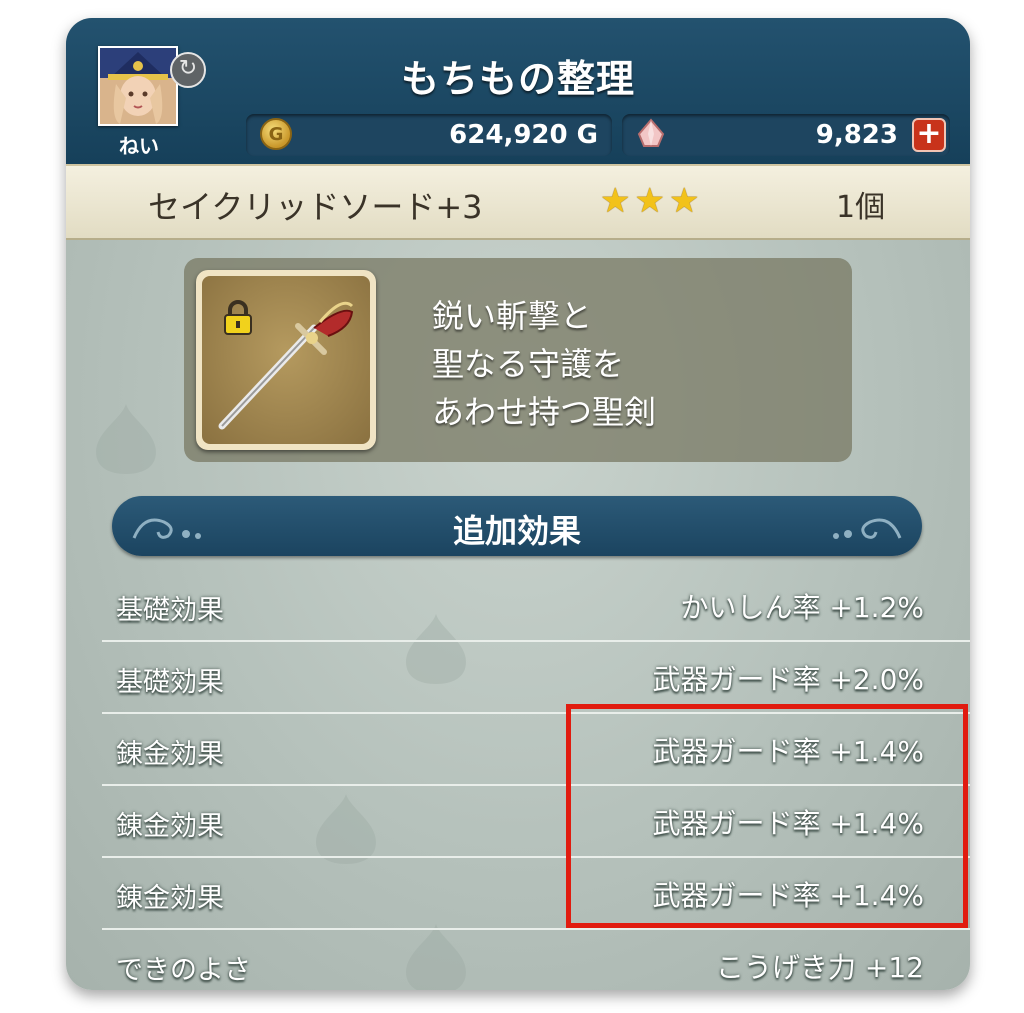 The image size is (1024, 1013). I want to click on item-description: 鋭い斬撃と 聖なる守護を あわせ持つ聖剣, so click(544, 364).